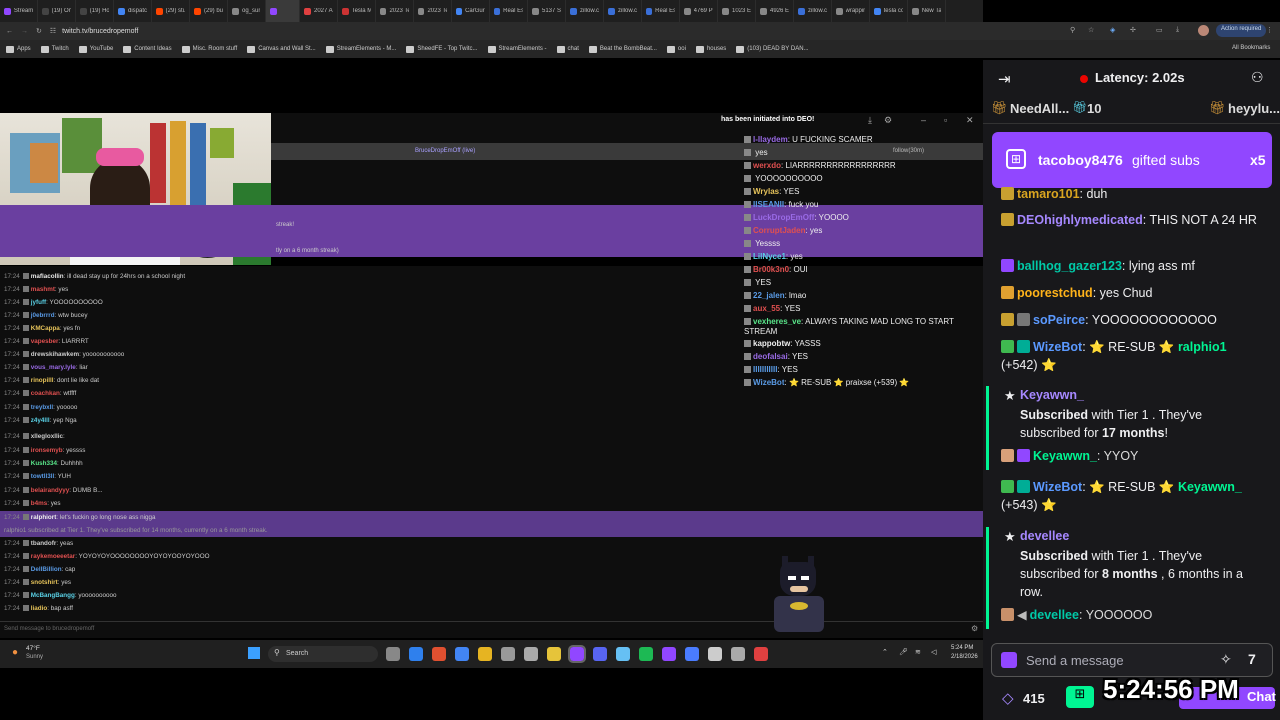 The width and height of the screenshot is (1280, 720). I want to click on chat-username: treybxll, so click(42, 407).